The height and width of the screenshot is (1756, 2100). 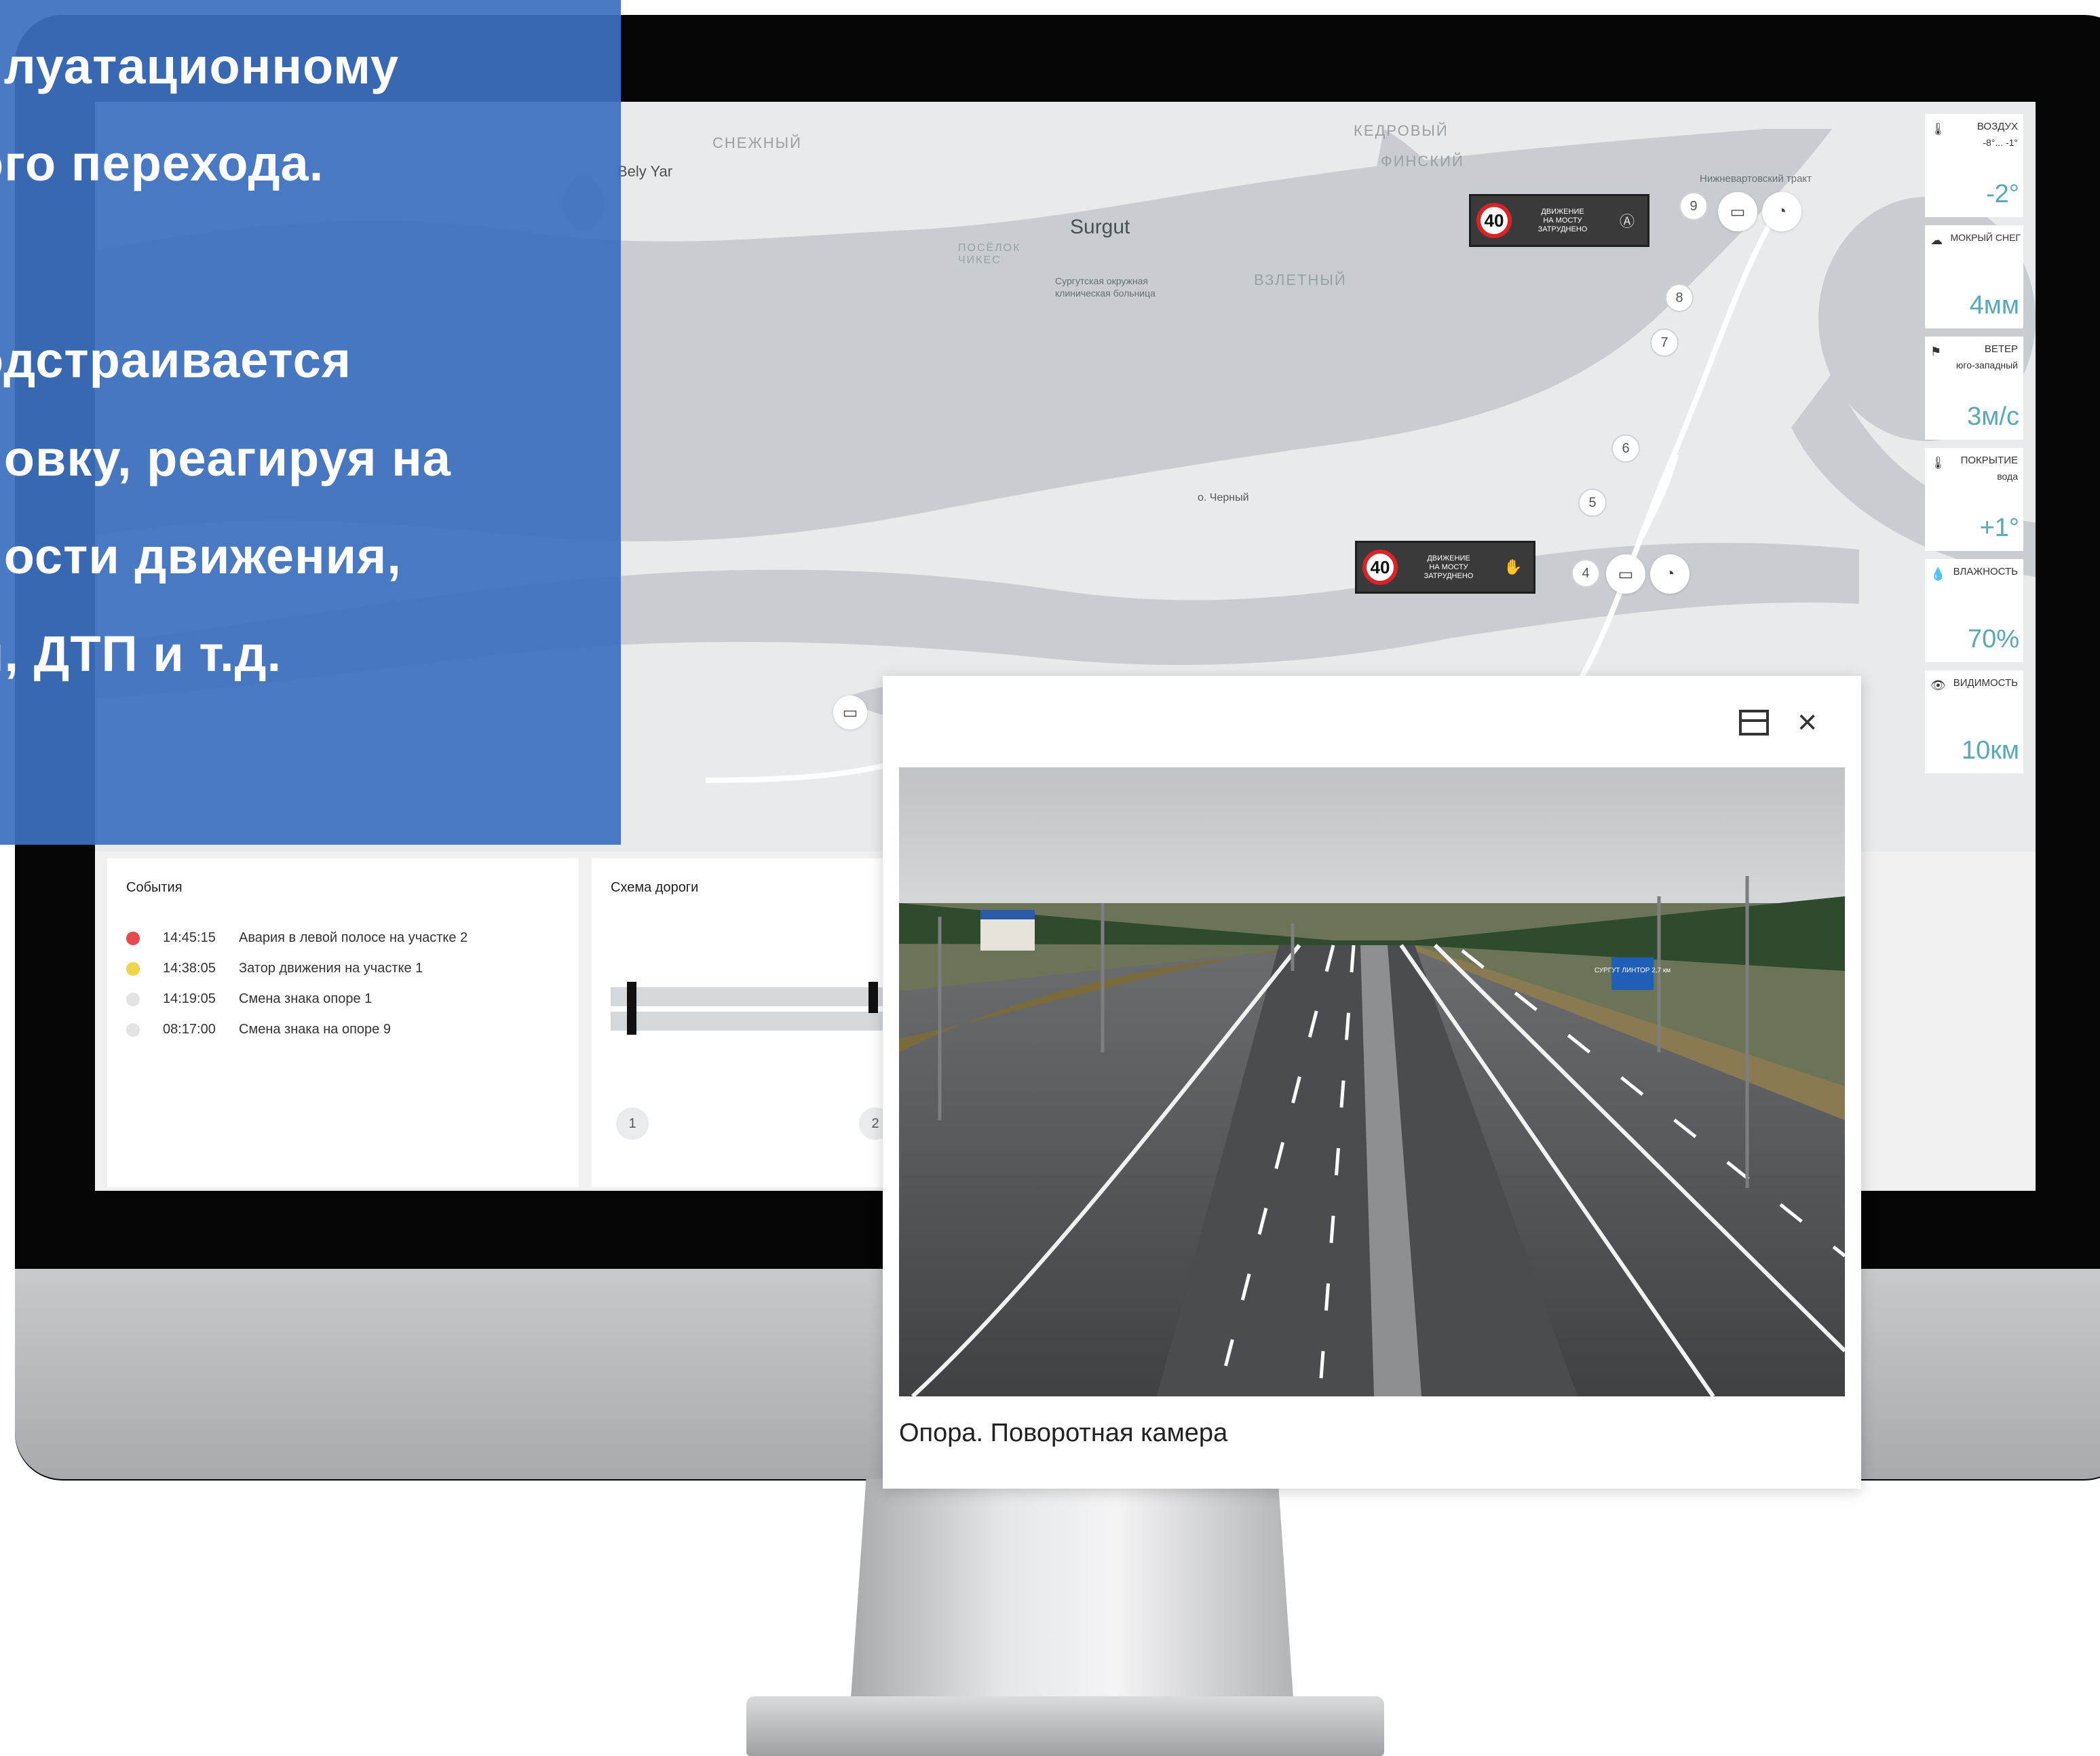 What do you see at coordinates (201, 556) in the screenshot?
I see `promo-line-5: ности движения,` at bounding box center [201, 556].